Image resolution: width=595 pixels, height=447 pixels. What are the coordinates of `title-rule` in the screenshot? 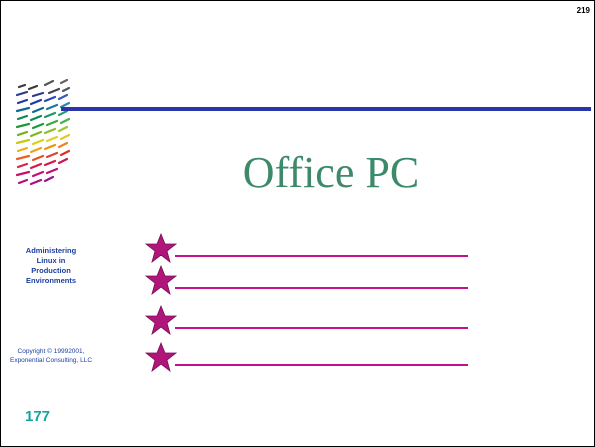 It's located at (326, 109).